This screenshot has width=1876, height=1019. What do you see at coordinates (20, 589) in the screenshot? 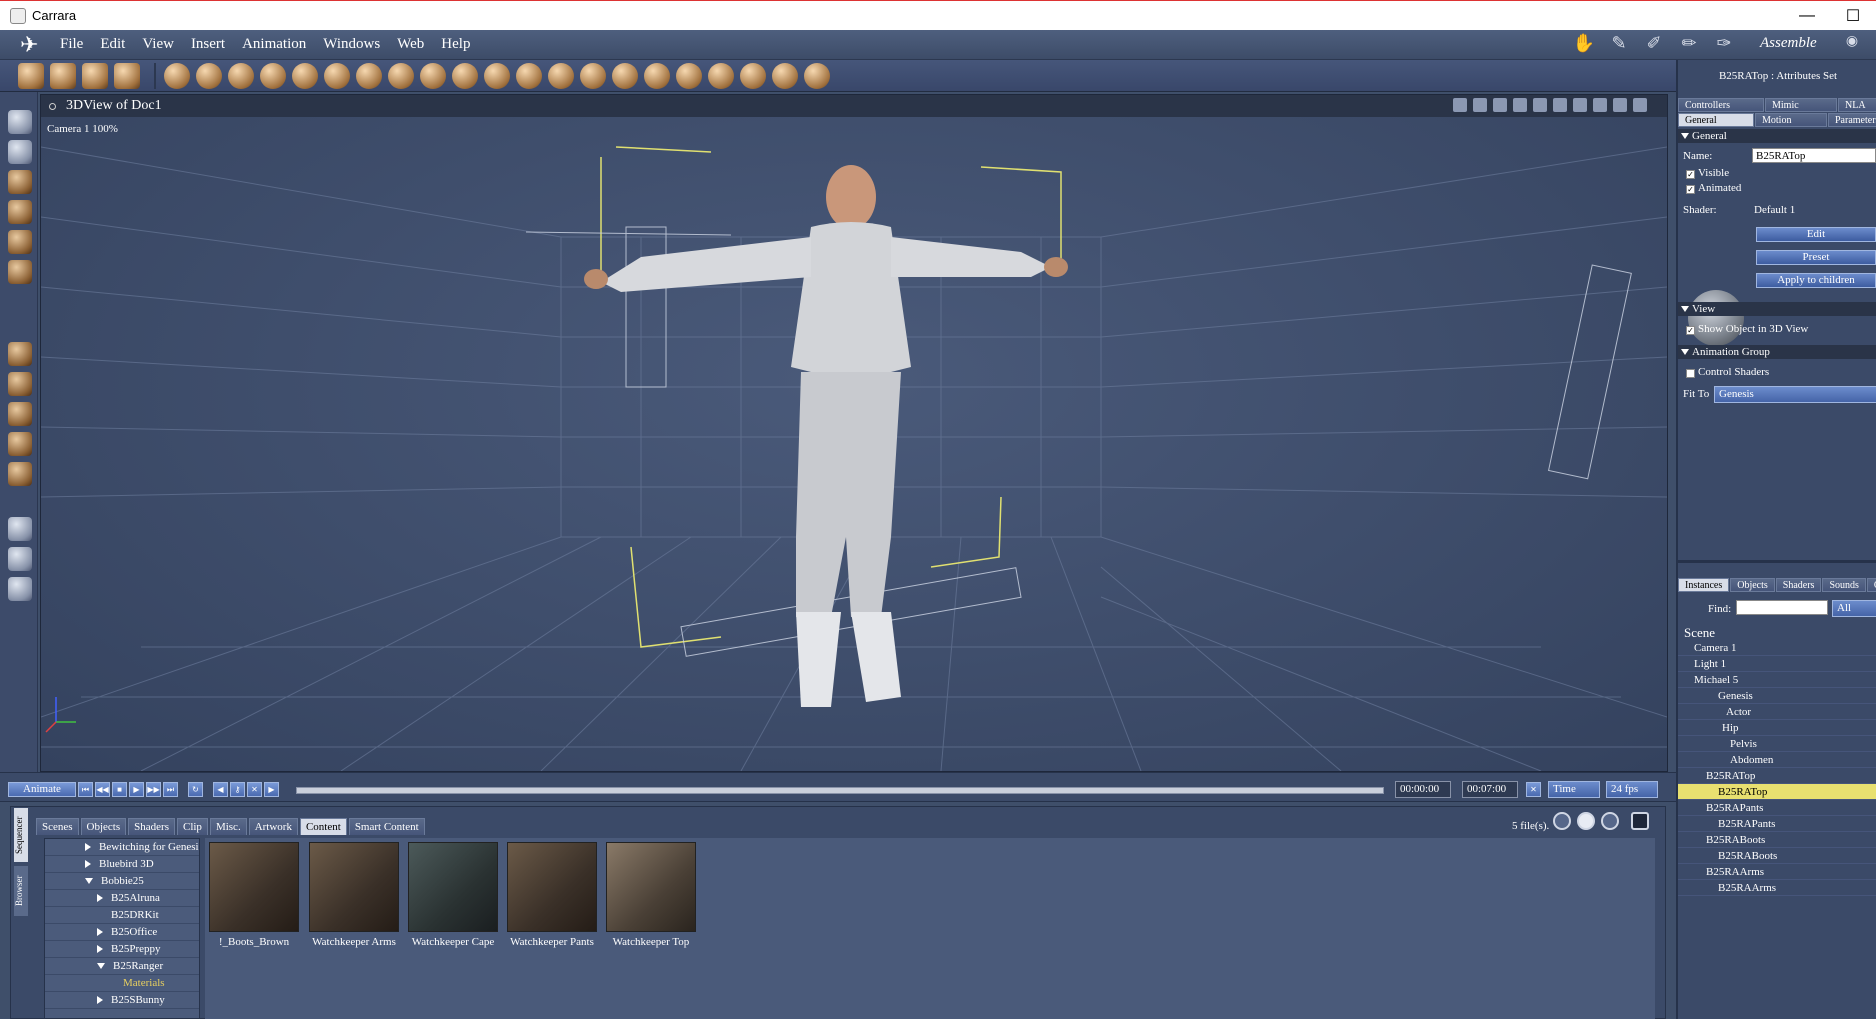
I see `zoom-magnifier-icon` at bounding box center [20, 589].